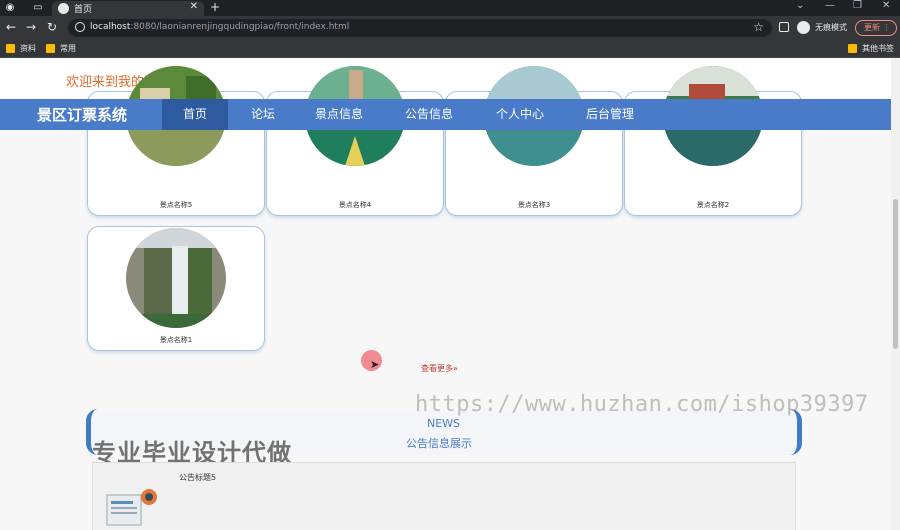  I want to click on nav-forum: 论坛, so click(263, 114).